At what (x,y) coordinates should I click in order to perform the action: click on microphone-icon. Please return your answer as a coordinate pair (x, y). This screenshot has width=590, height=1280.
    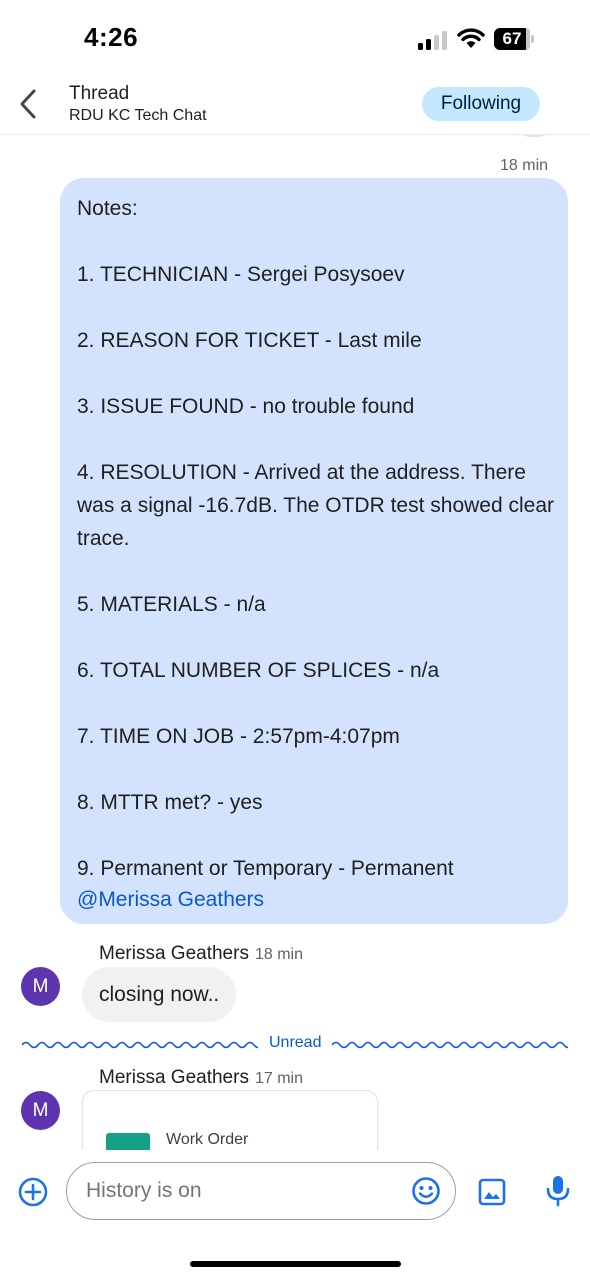
    Looking at the image, I should click on (558, 1191).